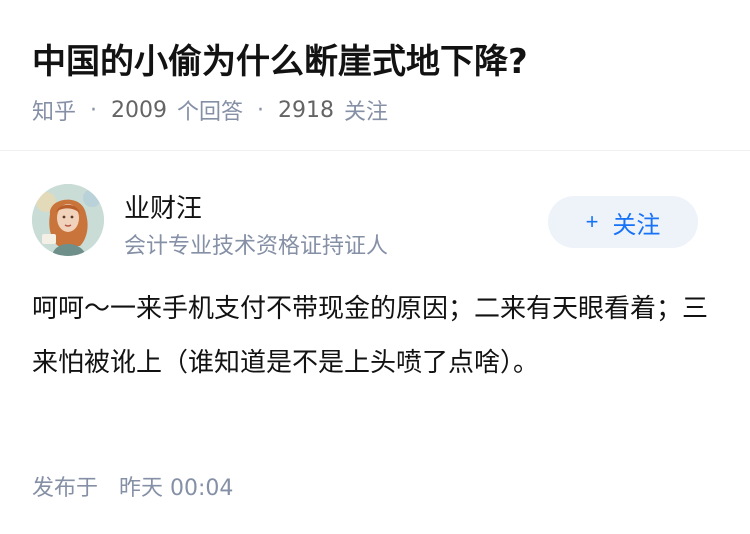 This screenshot has height=534, width=750. Describe the element at coordinates (280, 58) in the screenshot. I see `question-title: 中国的小偷为什么断崖式地下降?` at that location.